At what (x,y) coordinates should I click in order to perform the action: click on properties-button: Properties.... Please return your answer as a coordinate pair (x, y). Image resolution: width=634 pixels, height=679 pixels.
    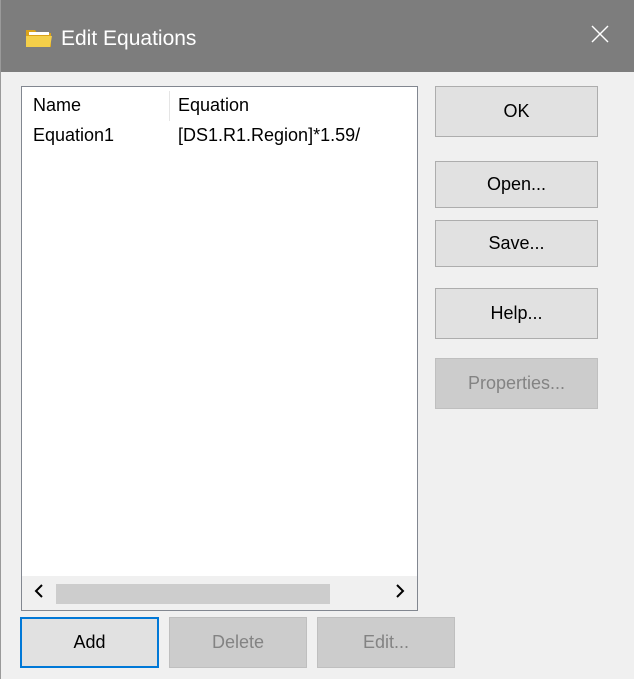
    Looking at the image, I should click on (516, 383).